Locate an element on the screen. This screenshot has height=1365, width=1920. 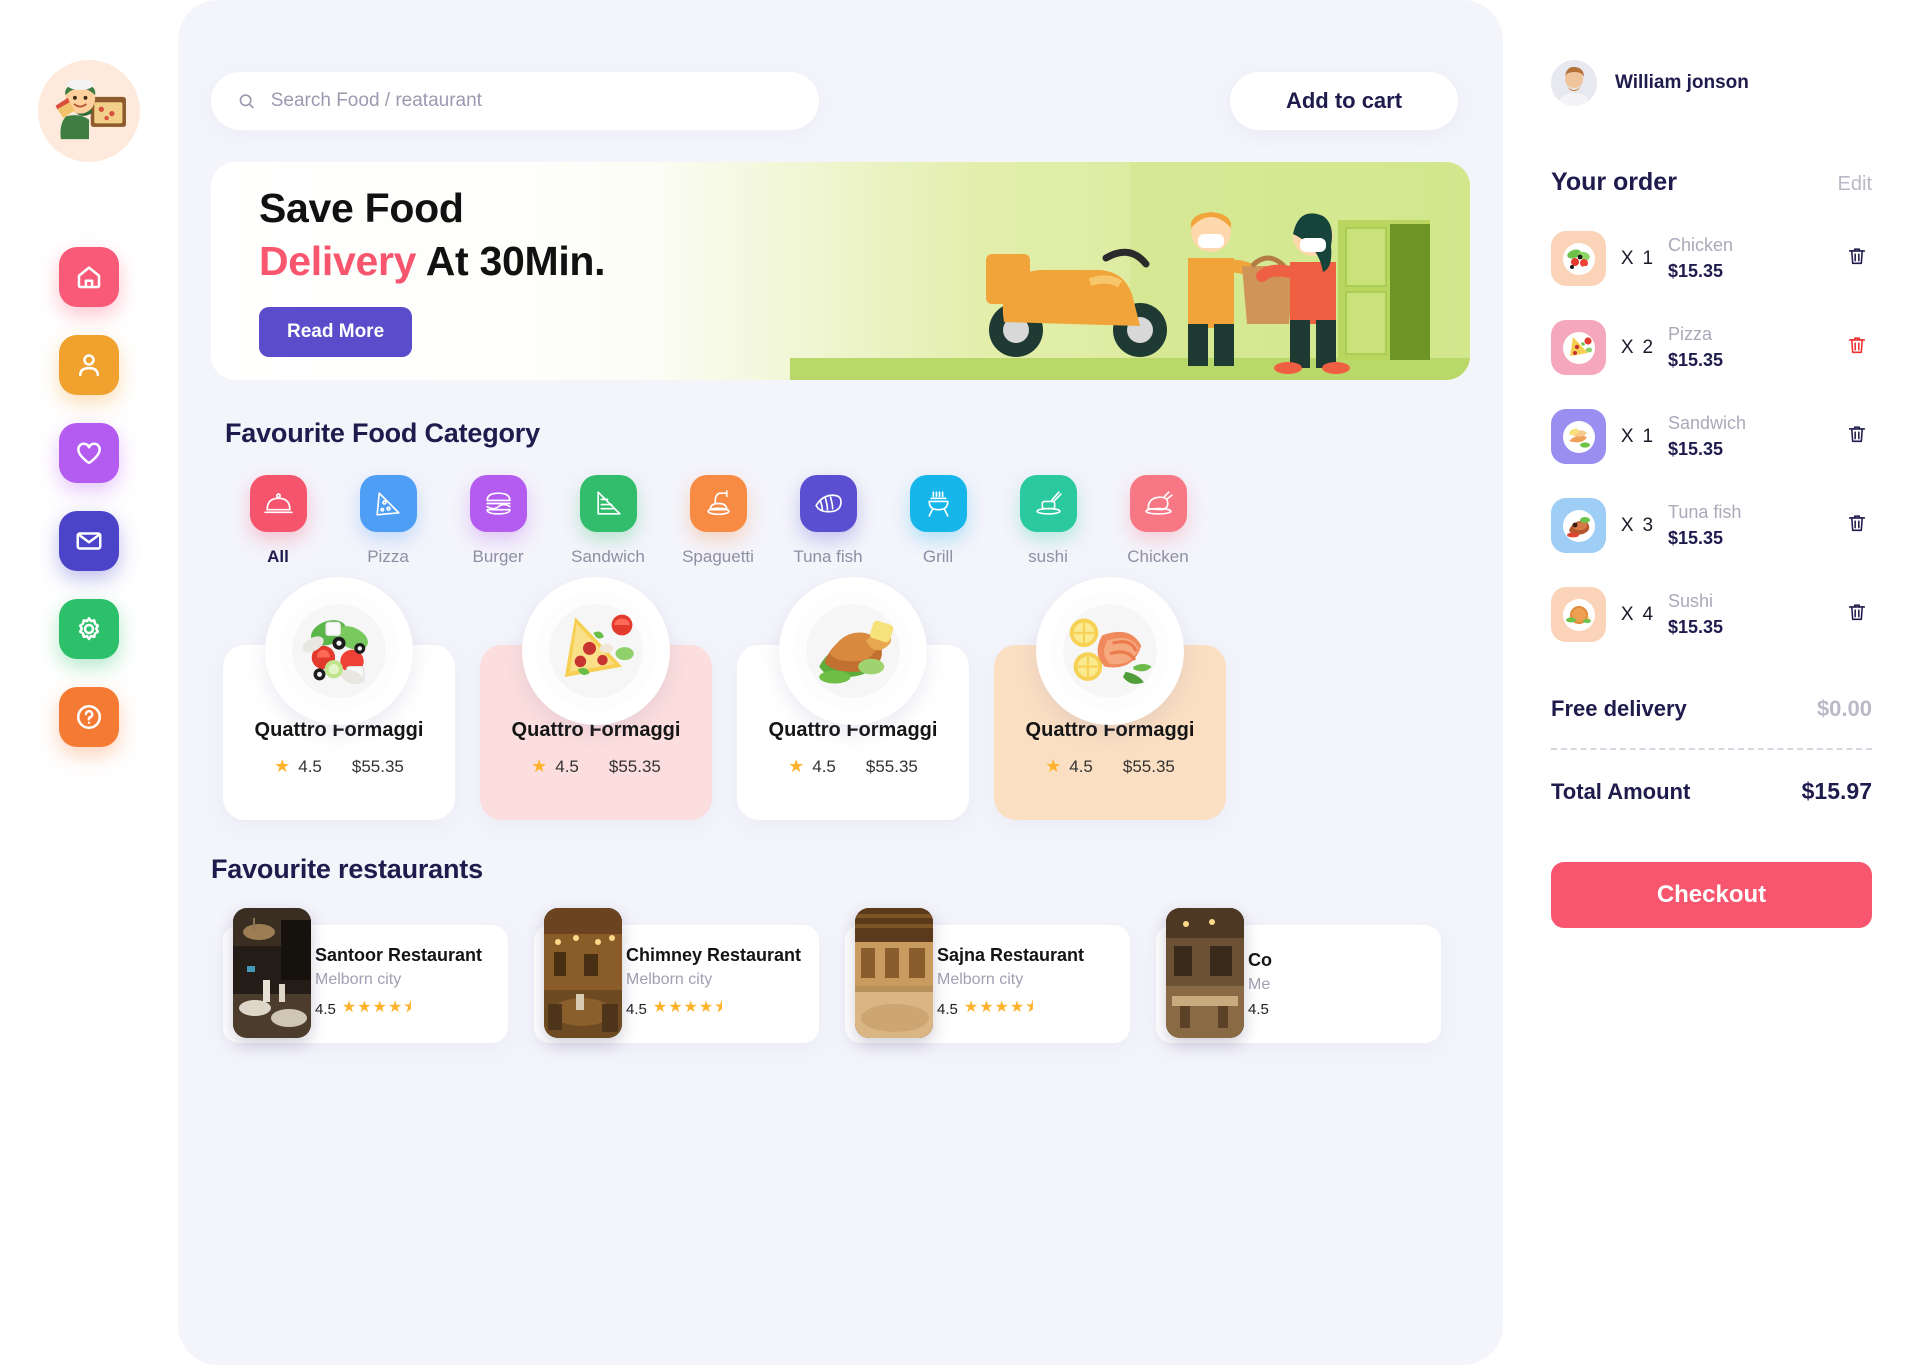
order-item: X1 Sandwich $15.35 is located at coordinates (1711, 436).